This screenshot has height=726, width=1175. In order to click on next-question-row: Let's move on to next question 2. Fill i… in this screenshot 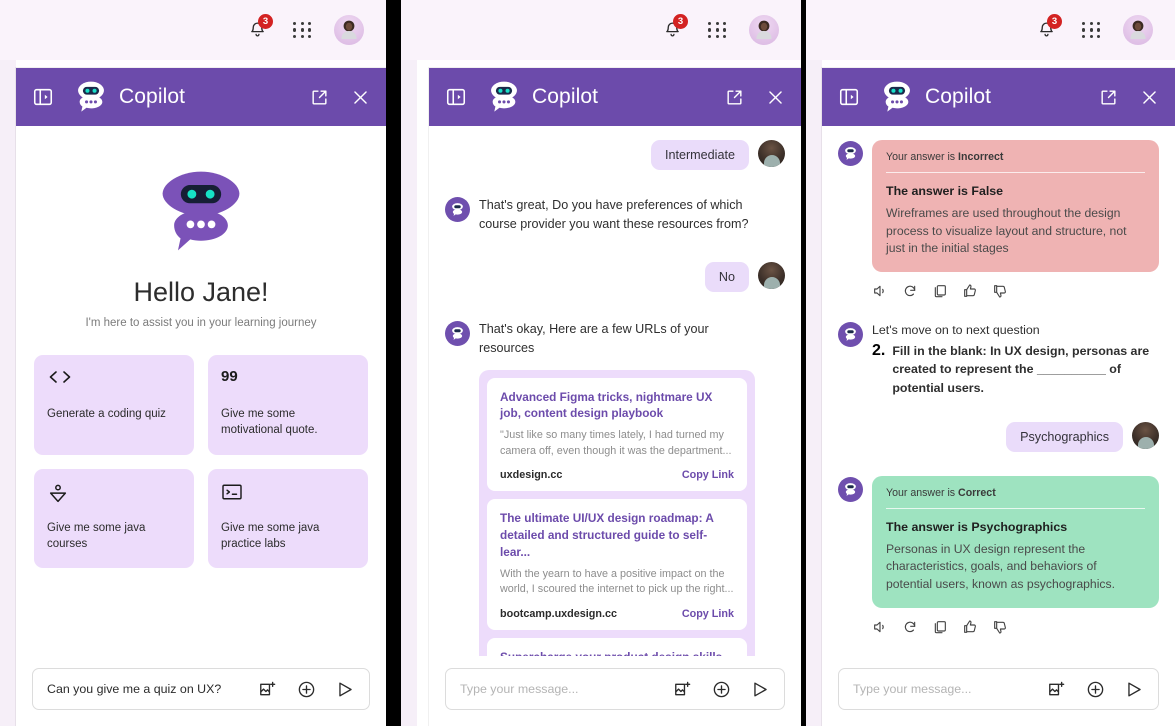, I will do `click(998, 359)`.